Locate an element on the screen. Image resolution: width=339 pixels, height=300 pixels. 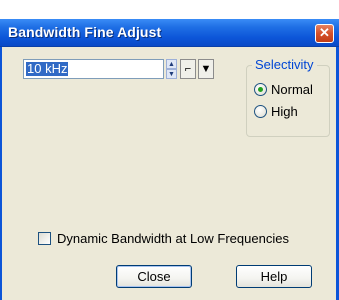
spin-up-icon: ▲ is located at coordinates (171, 64).